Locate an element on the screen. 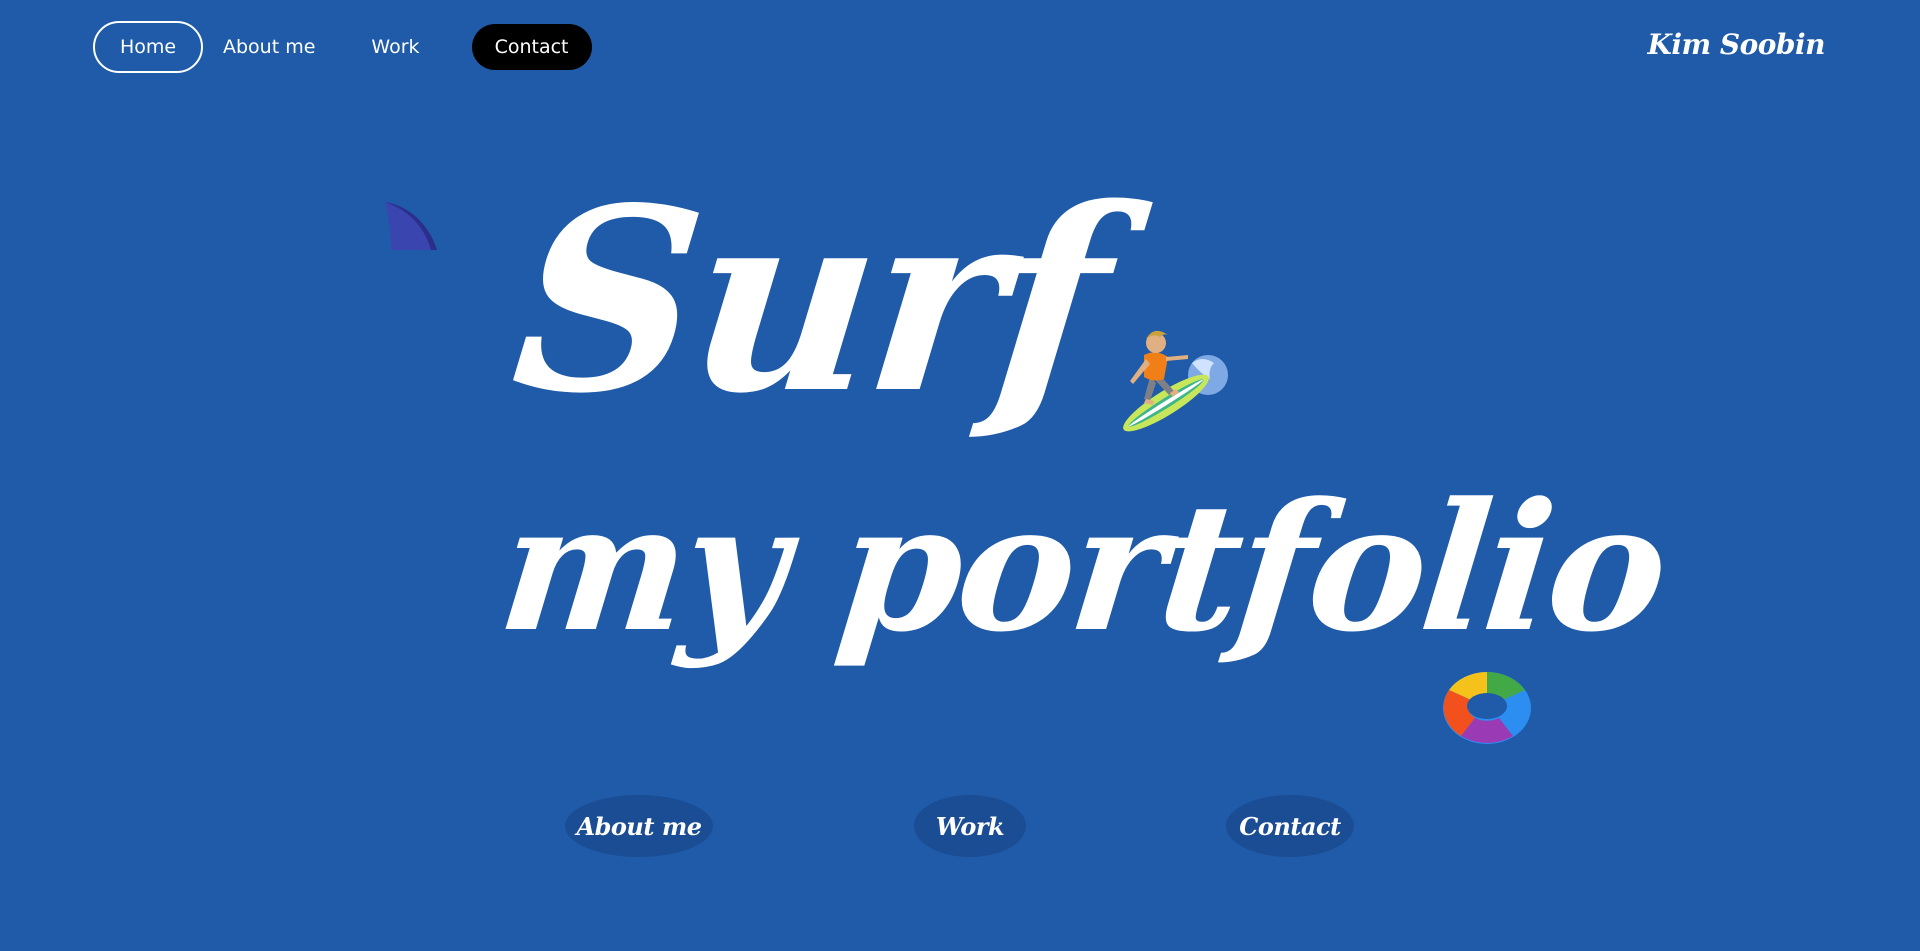 This screenshot has width=1920, height=951. nav-home-link: Home is located at coordinates (148, 47).